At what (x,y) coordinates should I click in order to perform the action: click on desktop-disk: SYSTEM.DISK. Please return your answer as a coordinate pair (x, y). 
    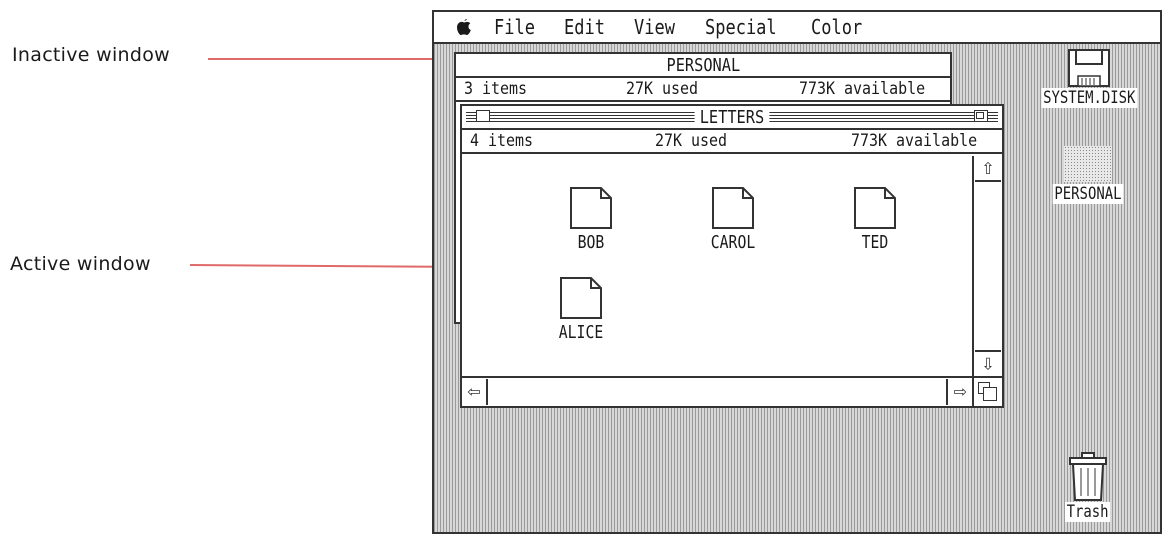
    Looking at the image, I should click on (1089, 78).